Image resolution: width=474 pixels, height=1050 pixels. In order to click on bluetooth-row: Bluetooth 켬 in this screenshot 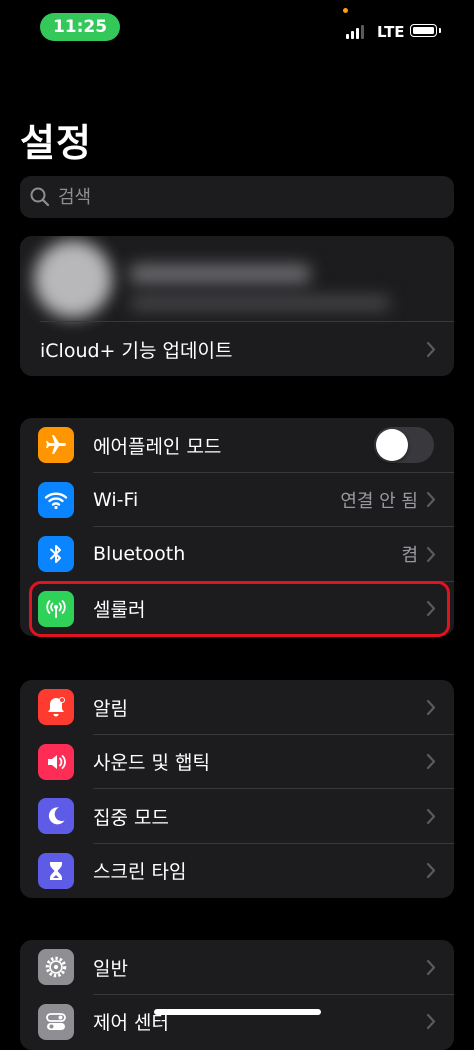, I will do `click(237, 554)`.